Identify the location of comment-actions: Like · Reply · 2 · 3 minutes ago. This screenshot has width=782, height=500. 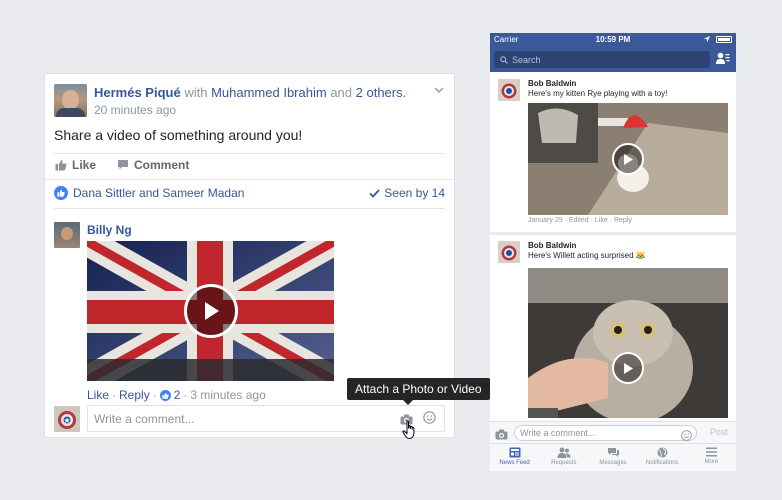
(176, 395).